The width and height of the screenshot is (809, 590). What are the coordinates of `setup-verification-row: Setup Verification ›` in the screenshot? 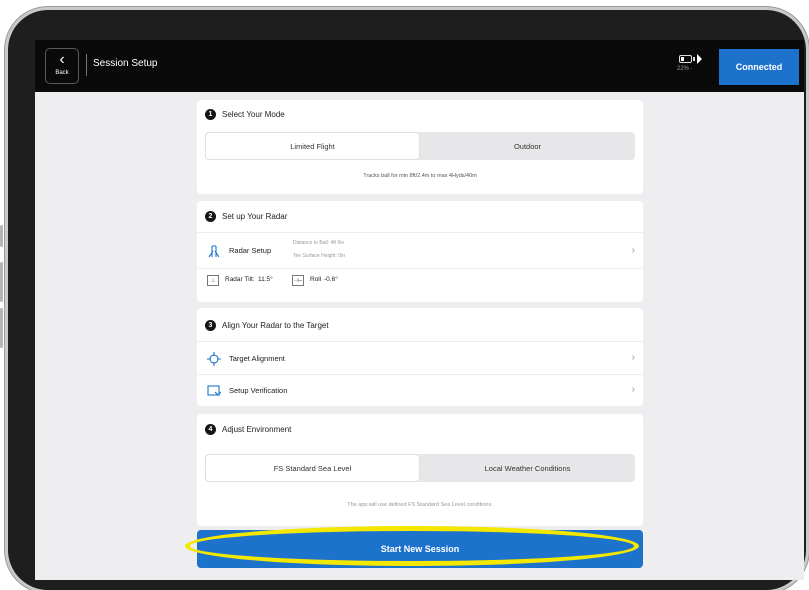 It's located at (420, 391).